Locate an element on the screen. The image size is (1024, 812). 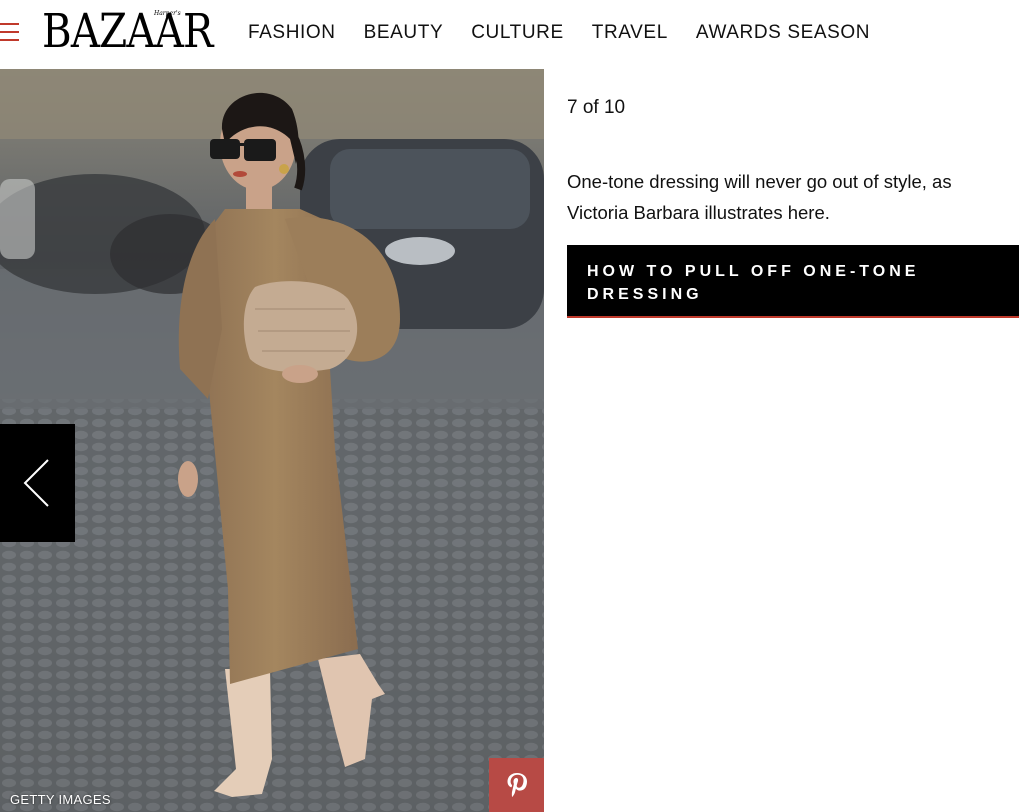
logo-small-text: Harper's is located at coordinates (167, 13).